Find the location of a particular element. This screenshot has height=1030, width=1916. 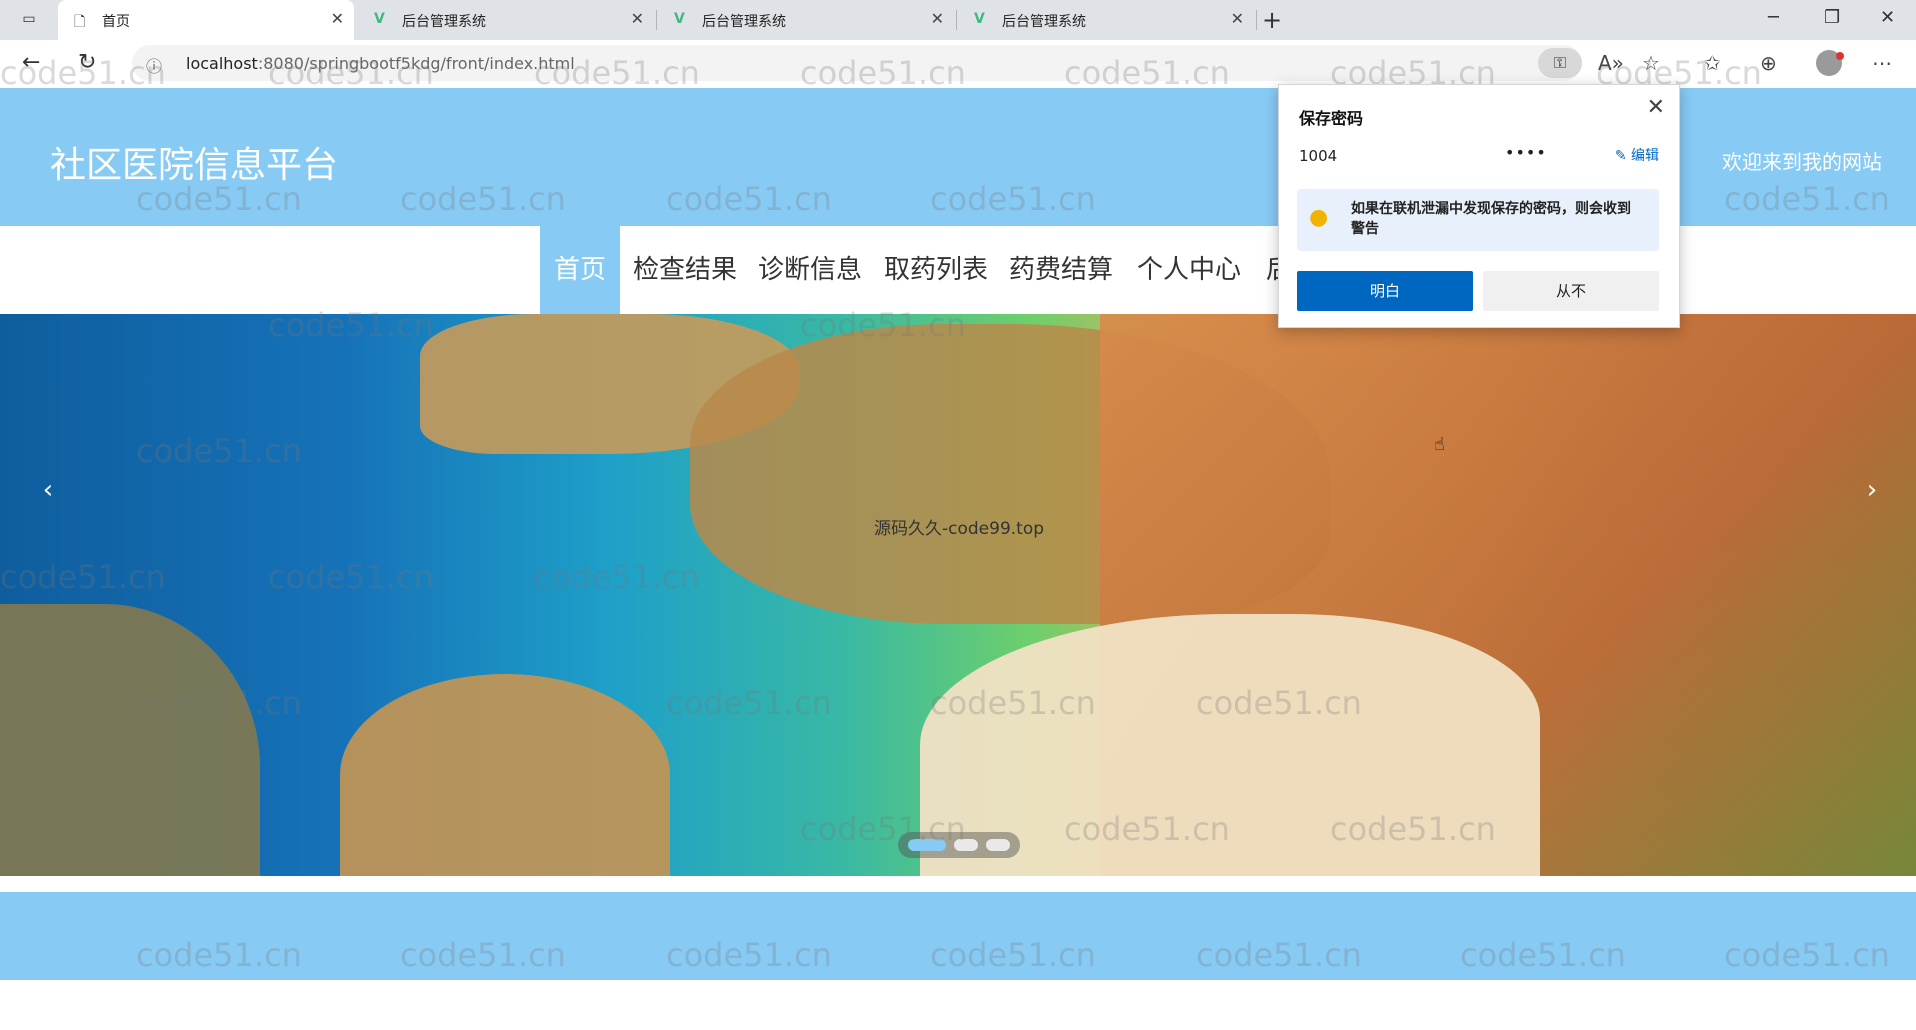

read-aloud-icon: A» is located at coordinates (1611, 63).